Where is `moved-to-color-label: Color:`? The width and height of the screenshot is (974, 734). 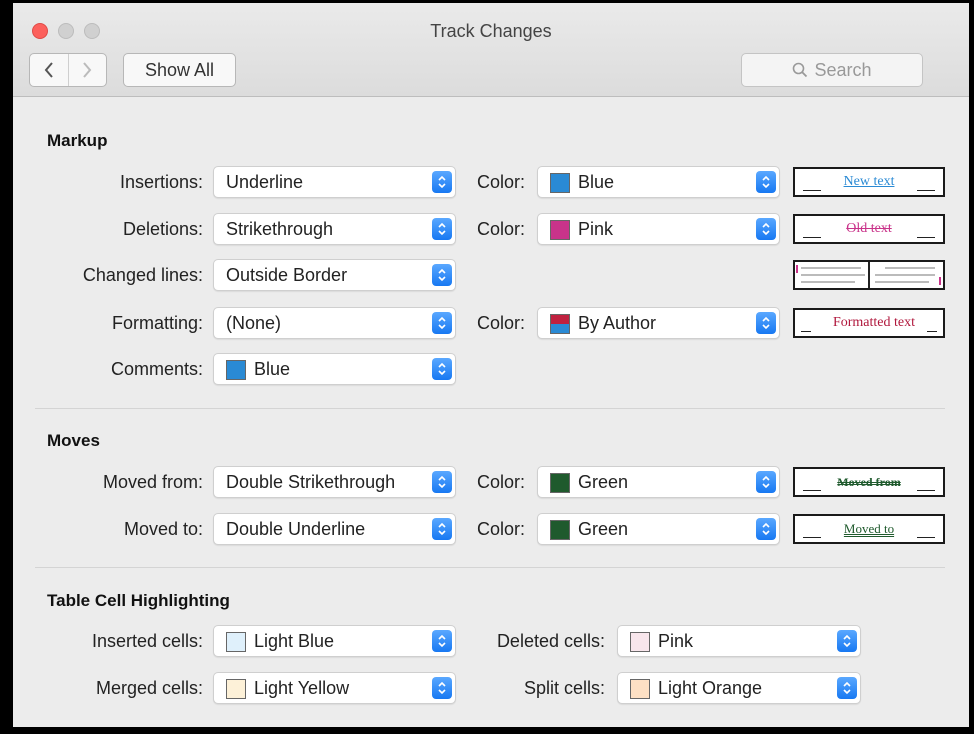 moved-to-color-label: Color: is located at coordinates (500, 529).